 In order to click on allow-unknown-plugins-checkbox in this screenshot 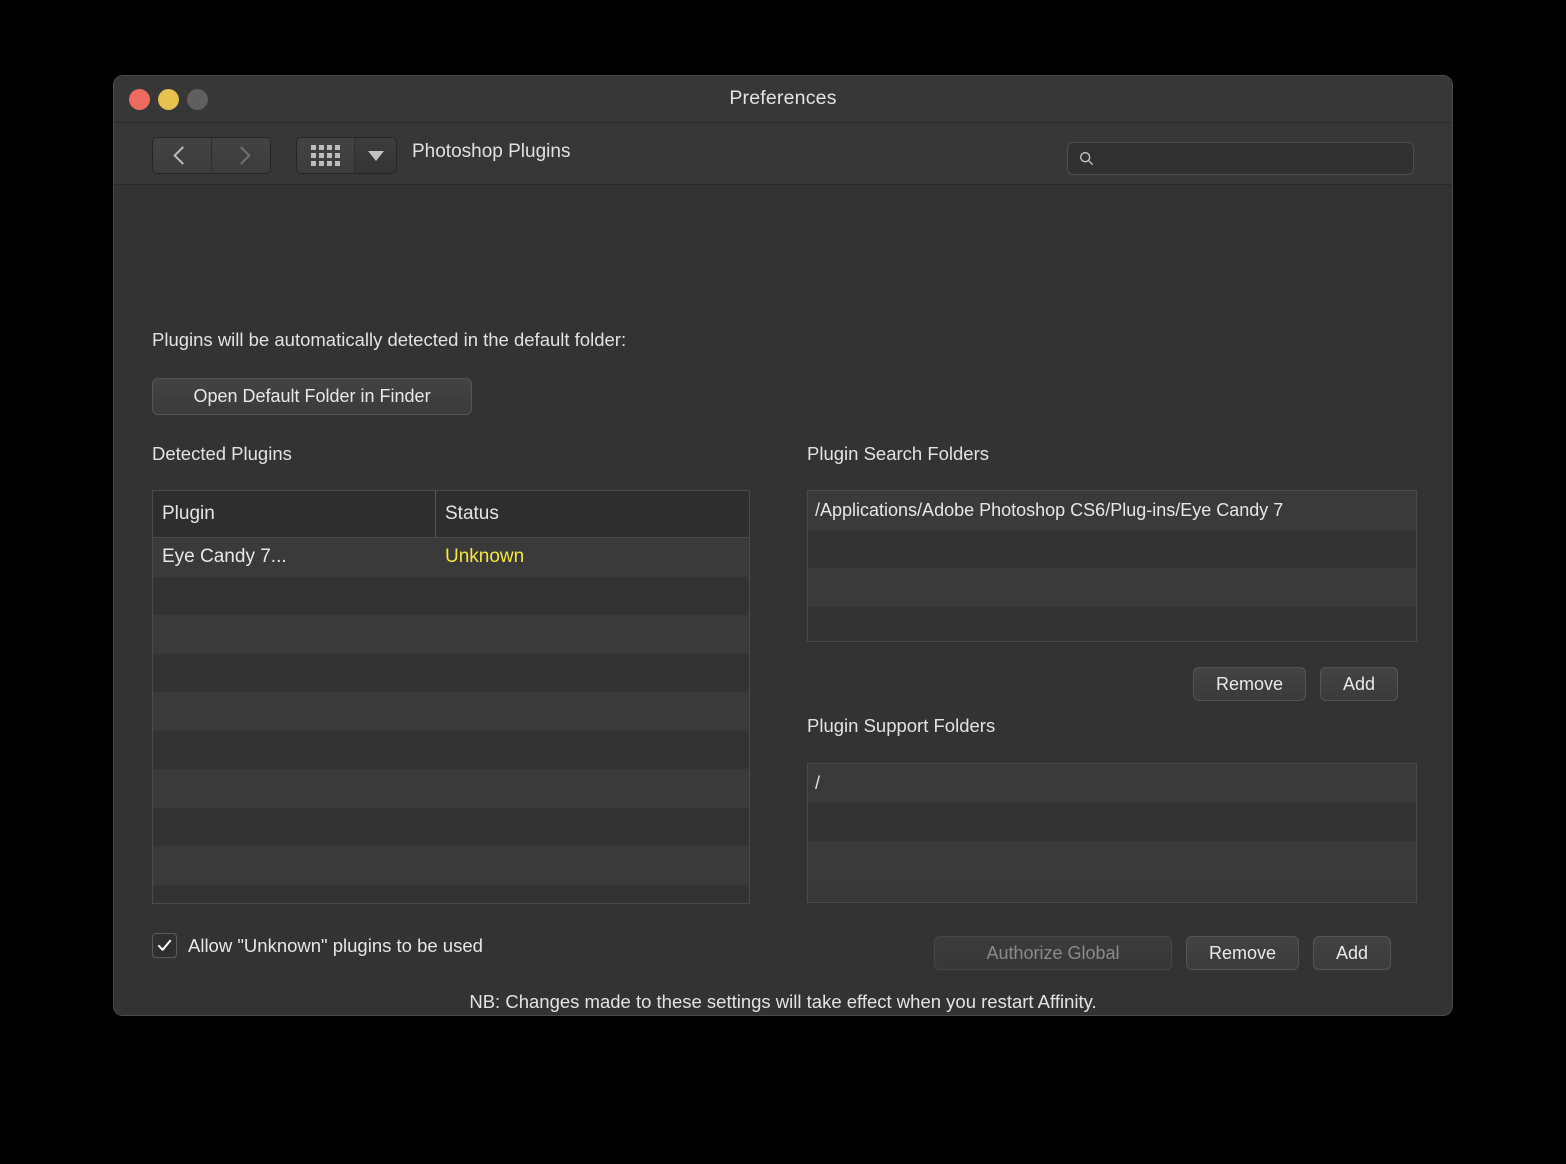, I will do `click(164, 945)`.